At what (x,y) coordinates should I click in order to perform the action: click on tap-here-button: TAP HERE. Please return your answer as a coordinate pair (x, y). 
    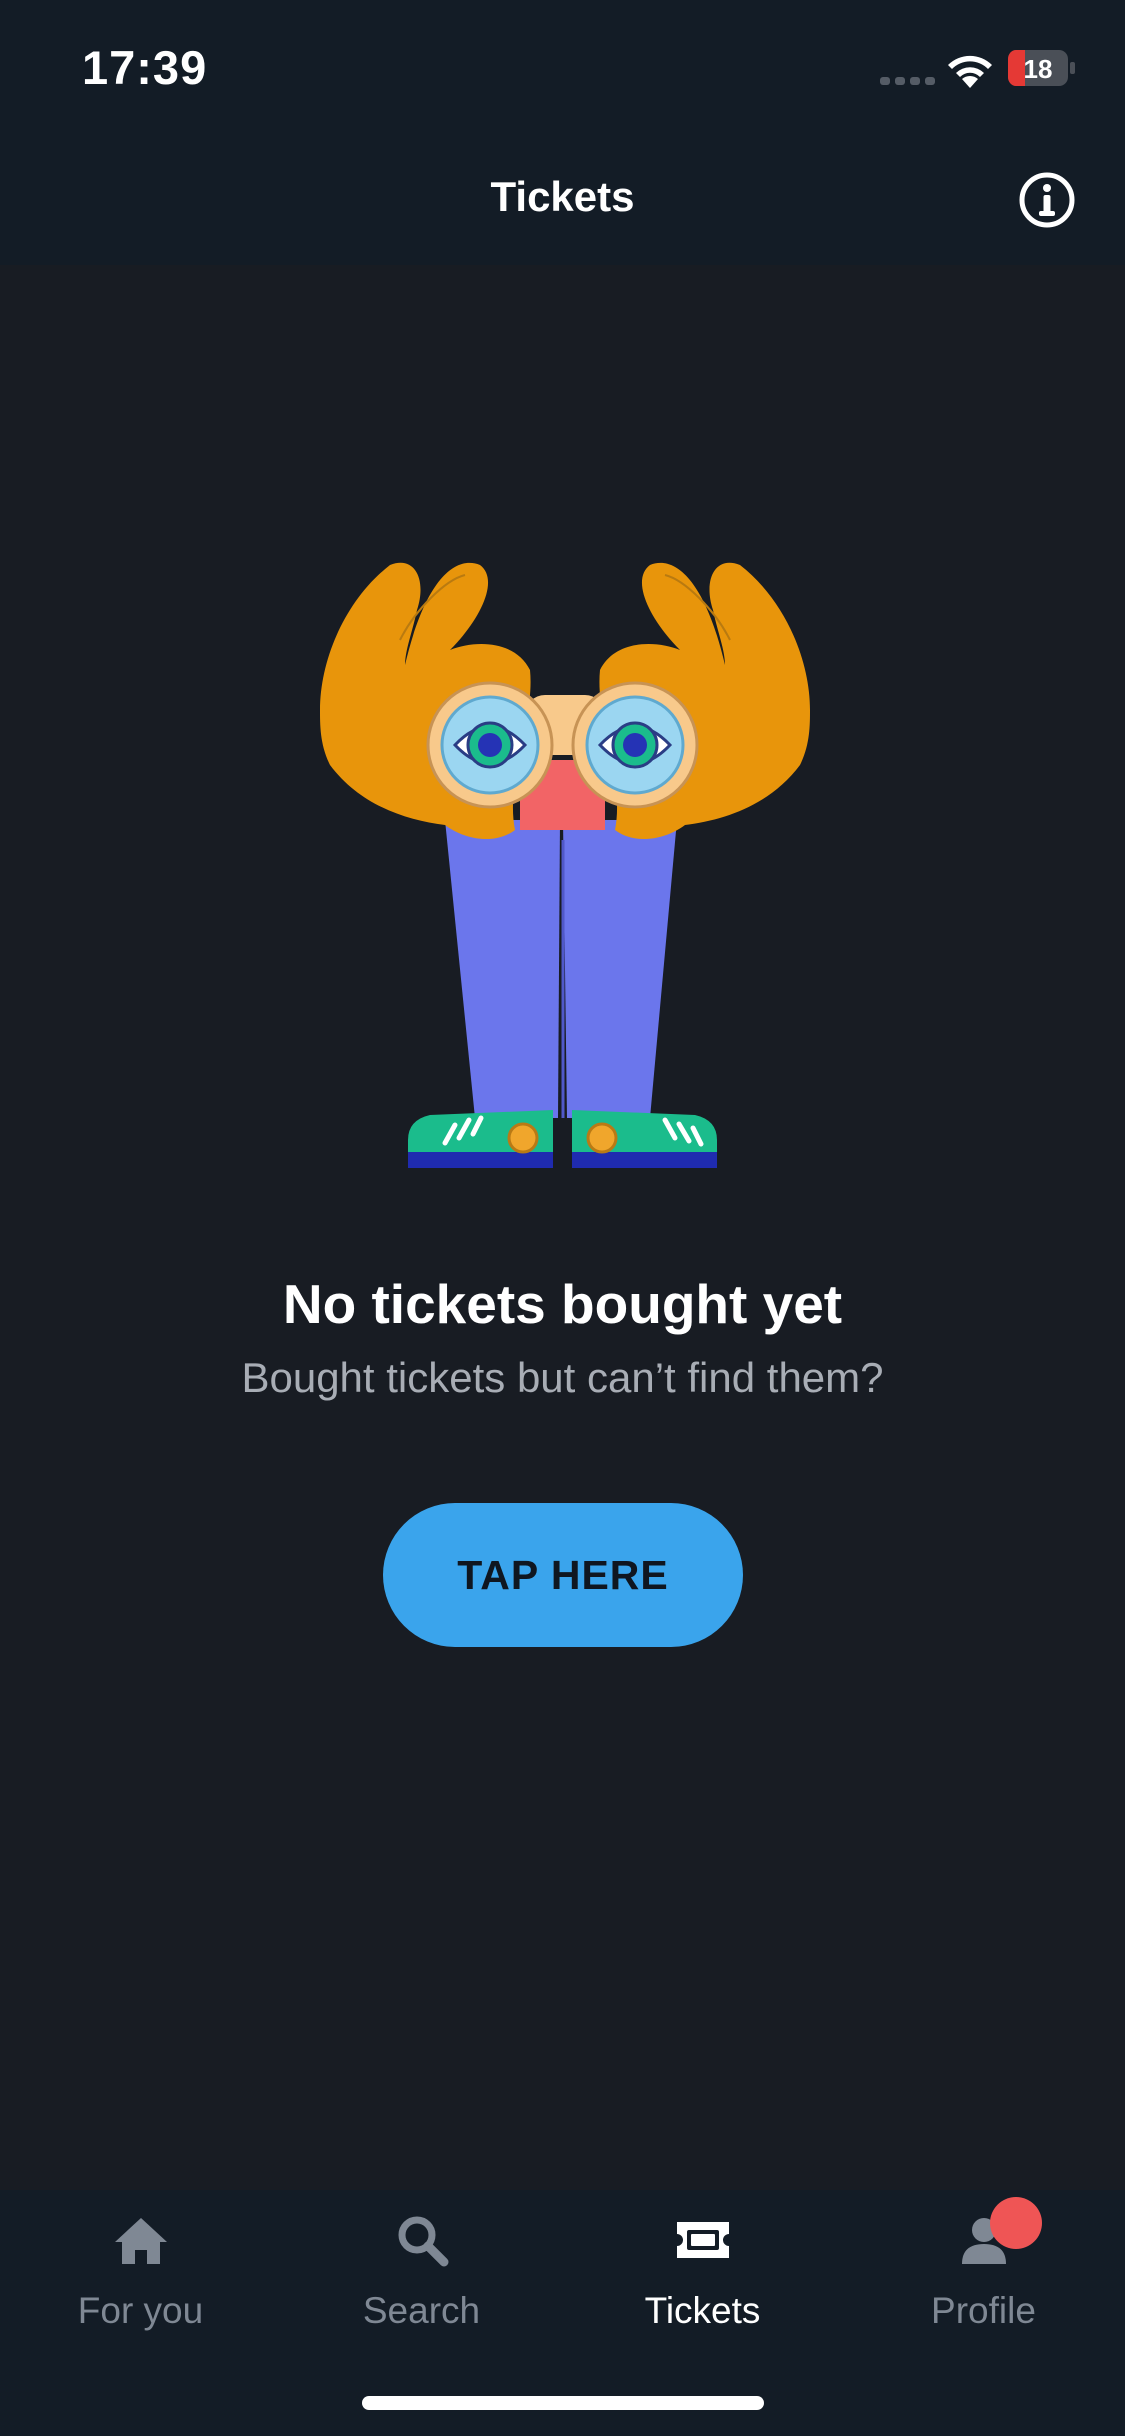
    Looking at the image, I should click on (563, 1575).